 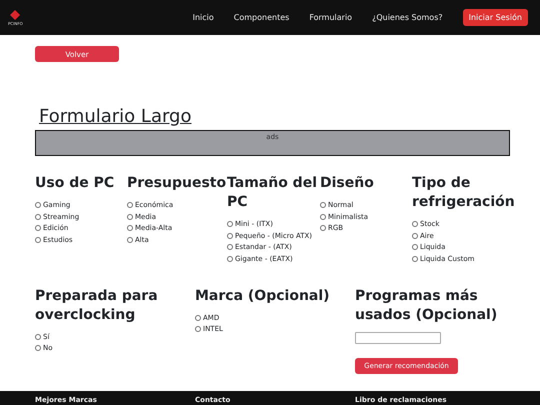 What do you see at coordinates (15, 15) in the screenshot?
I see `logo-icon` at bounding box center [15, 15].